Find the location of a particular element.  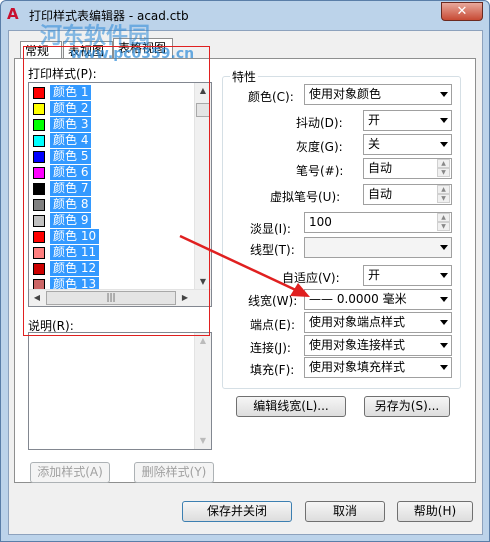

joinstyle-select-value: 使用对象连接样式 is located at coordinates (357, 345).